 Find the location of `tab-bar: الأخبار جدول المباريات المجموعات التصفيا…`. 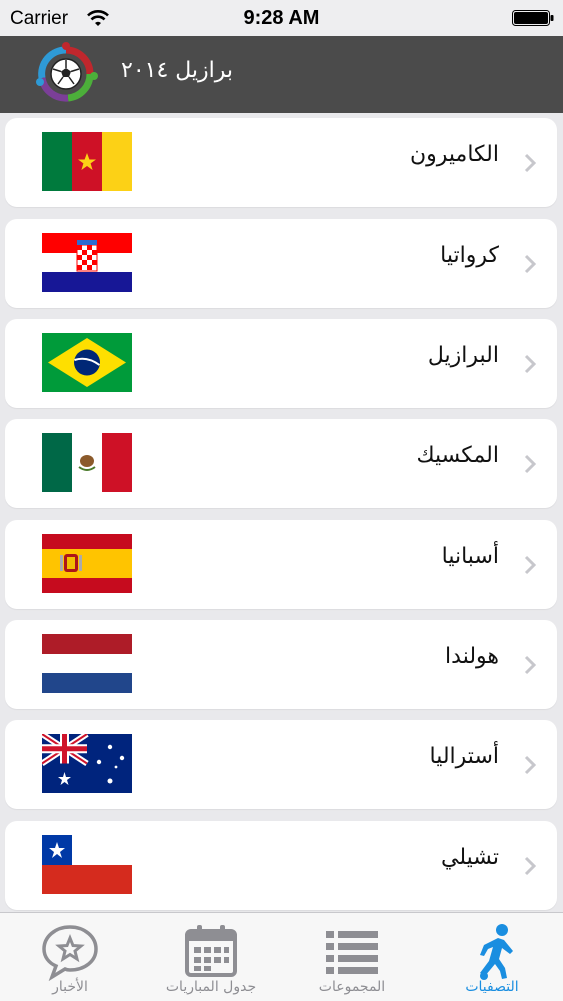

tab-bar: الأخبار جدول المباريات المجموعات التصفيا… is located at coordinates (281, 956).